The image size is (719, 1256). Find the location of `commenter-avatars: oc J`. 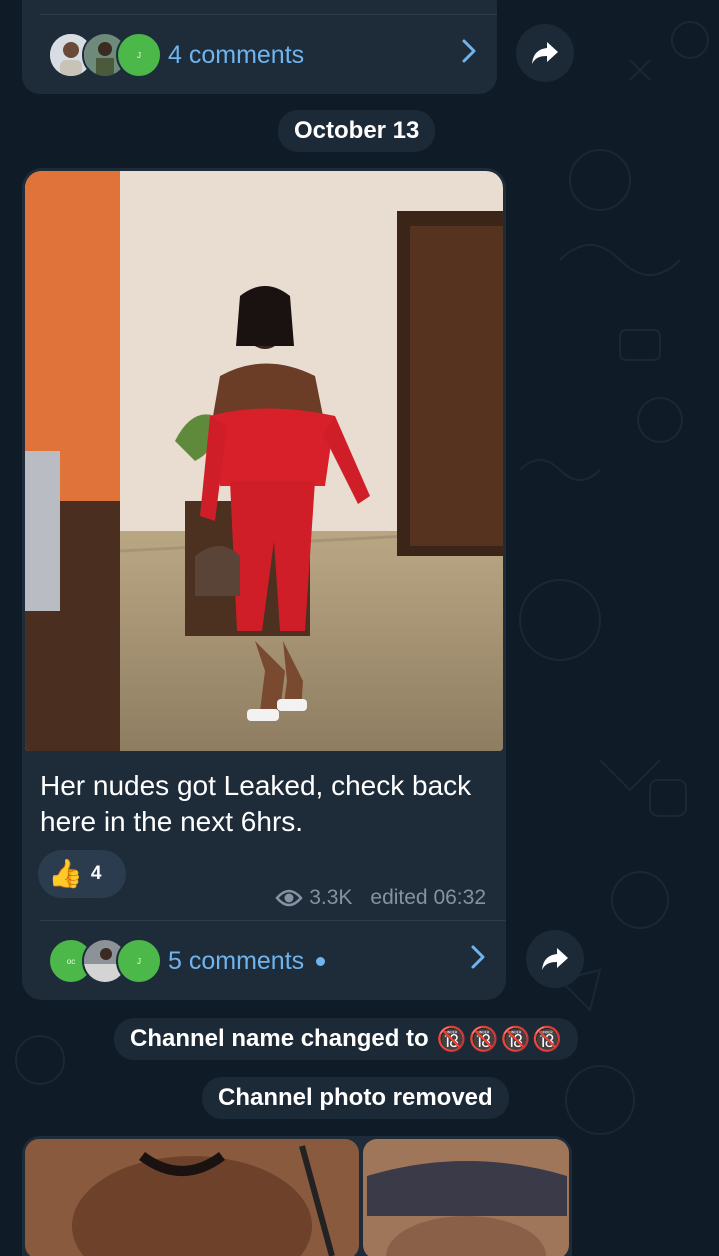

commenter-avatars: oc J is located at coordinates (108, 961).